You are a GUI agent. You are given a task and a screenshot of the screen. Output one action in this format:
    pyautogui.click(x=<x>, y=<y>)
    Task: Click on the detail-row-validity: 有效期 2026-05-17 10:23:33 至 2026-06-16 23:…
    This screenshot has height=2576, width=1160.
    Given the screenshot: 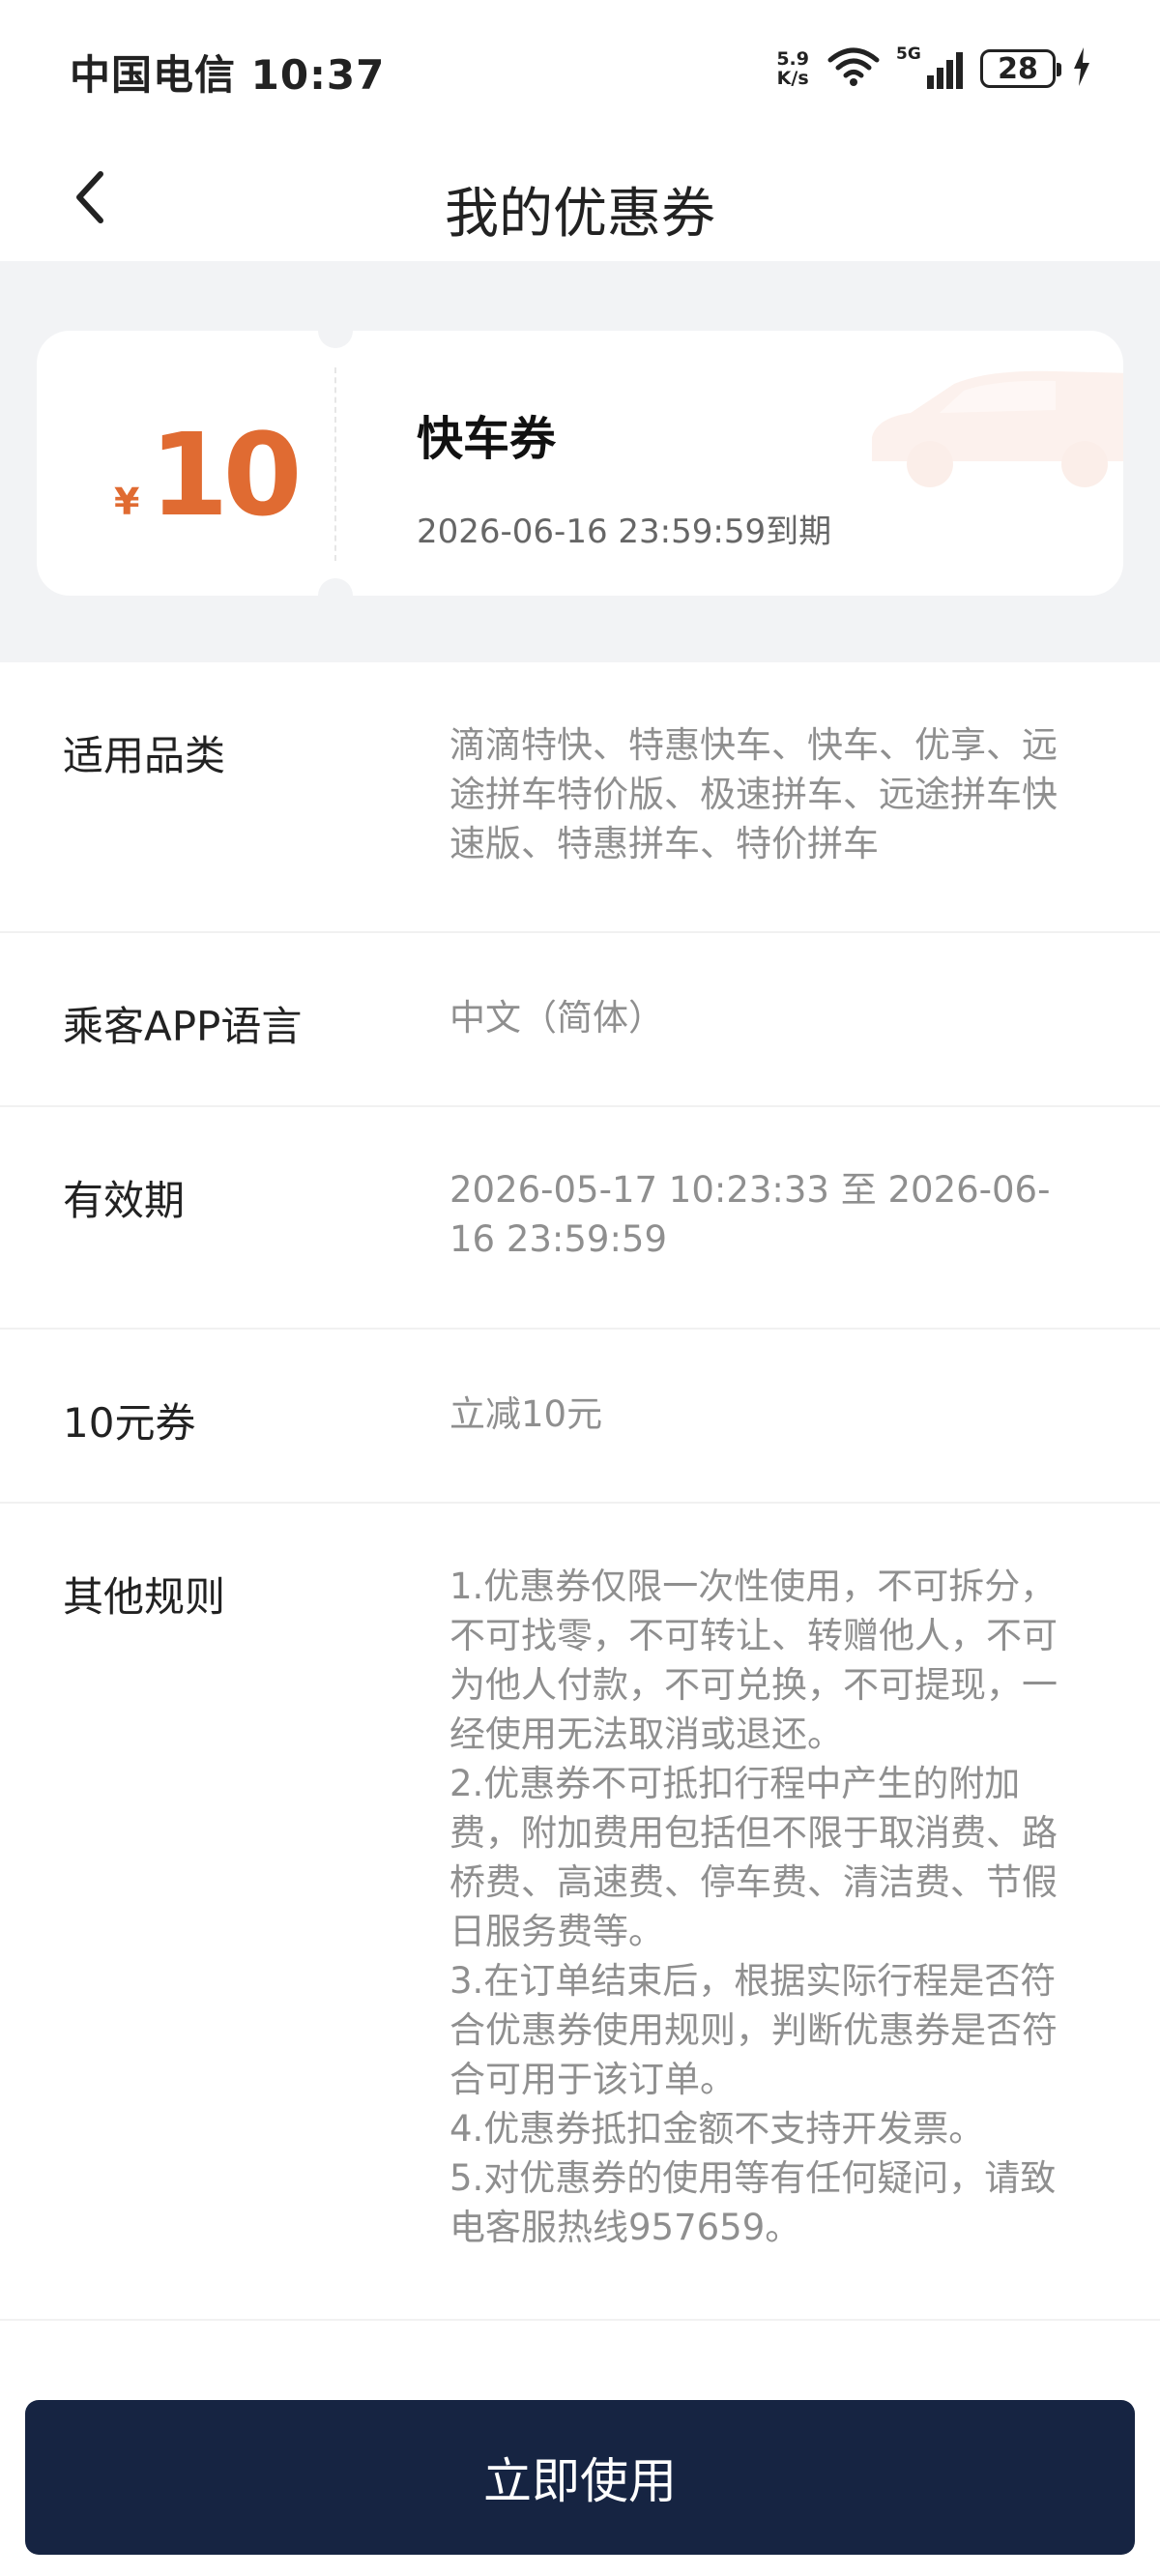 What is the action you would take?
    pyautogui.click(x=580, y=1218)
    